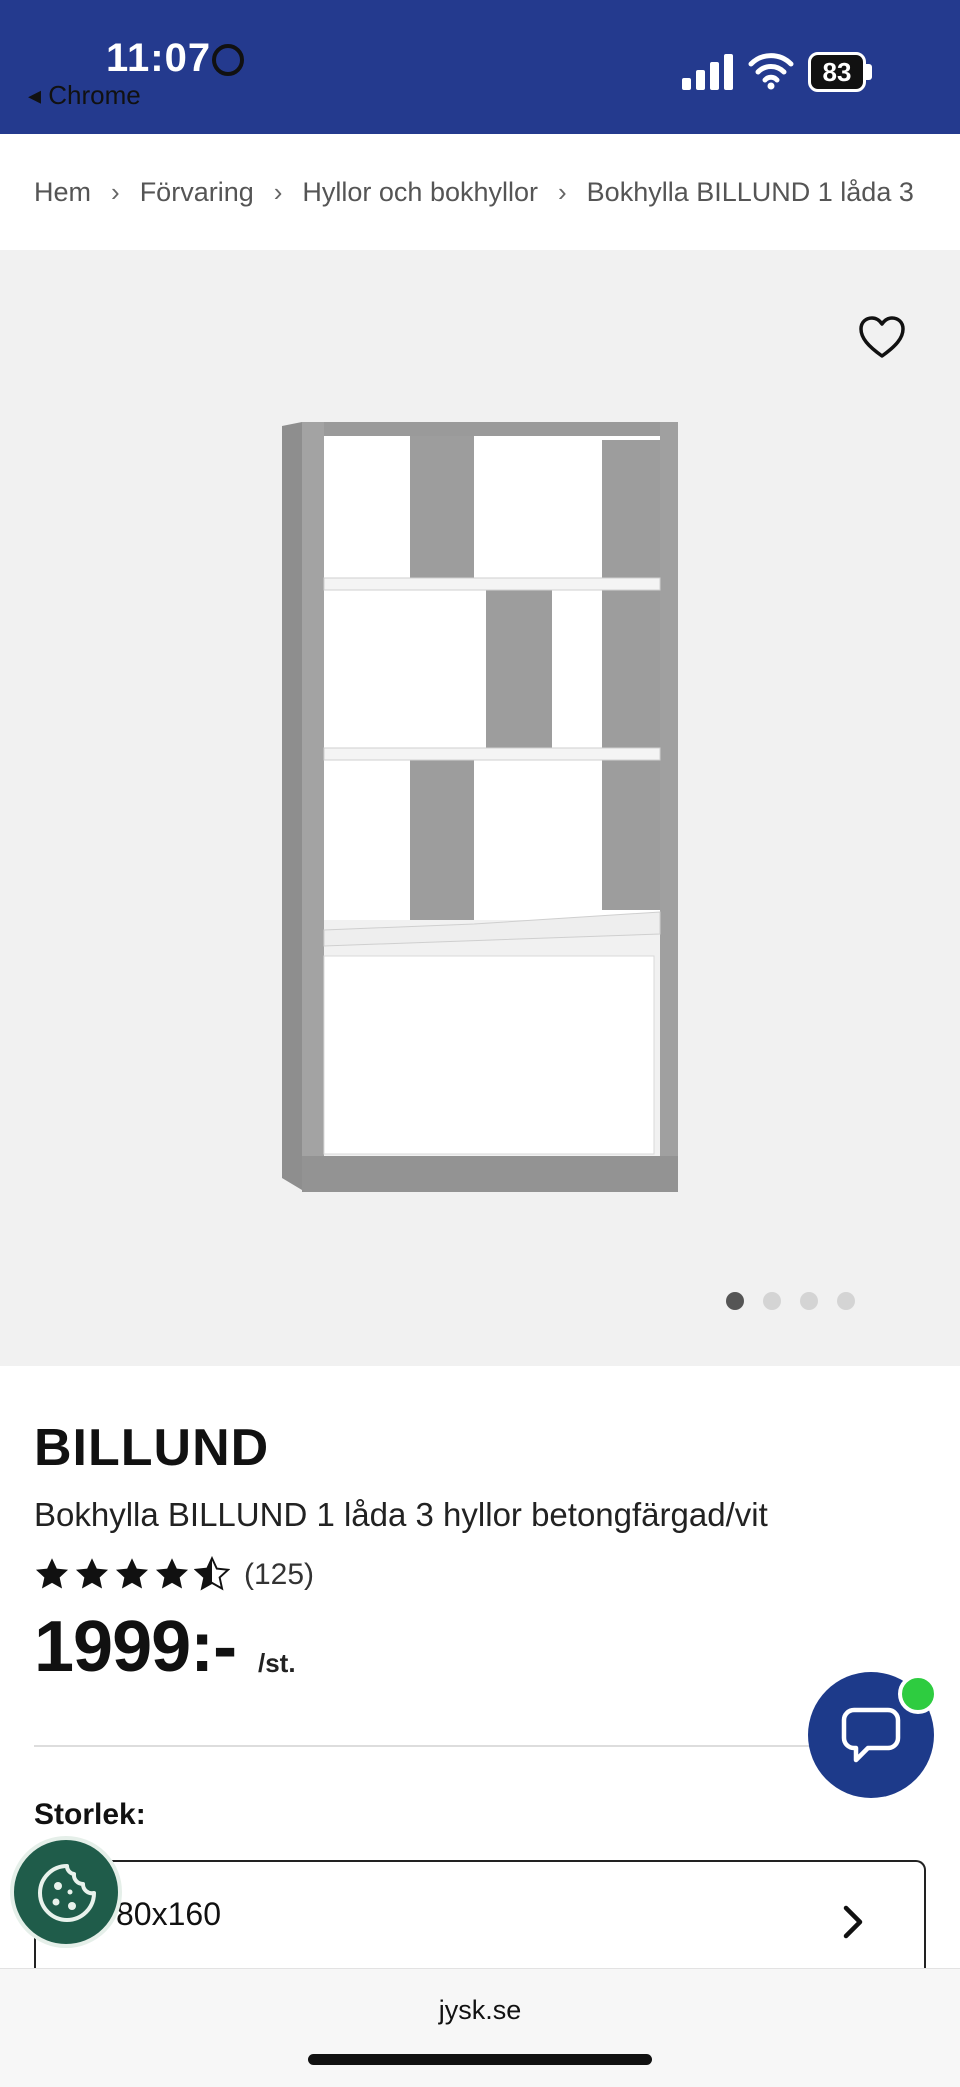 The height and width of the screenshot is (2087, 960). Describe the element at coordinates (277, 1663) in the screenshot. I see `price-unit: /st.` at that location.